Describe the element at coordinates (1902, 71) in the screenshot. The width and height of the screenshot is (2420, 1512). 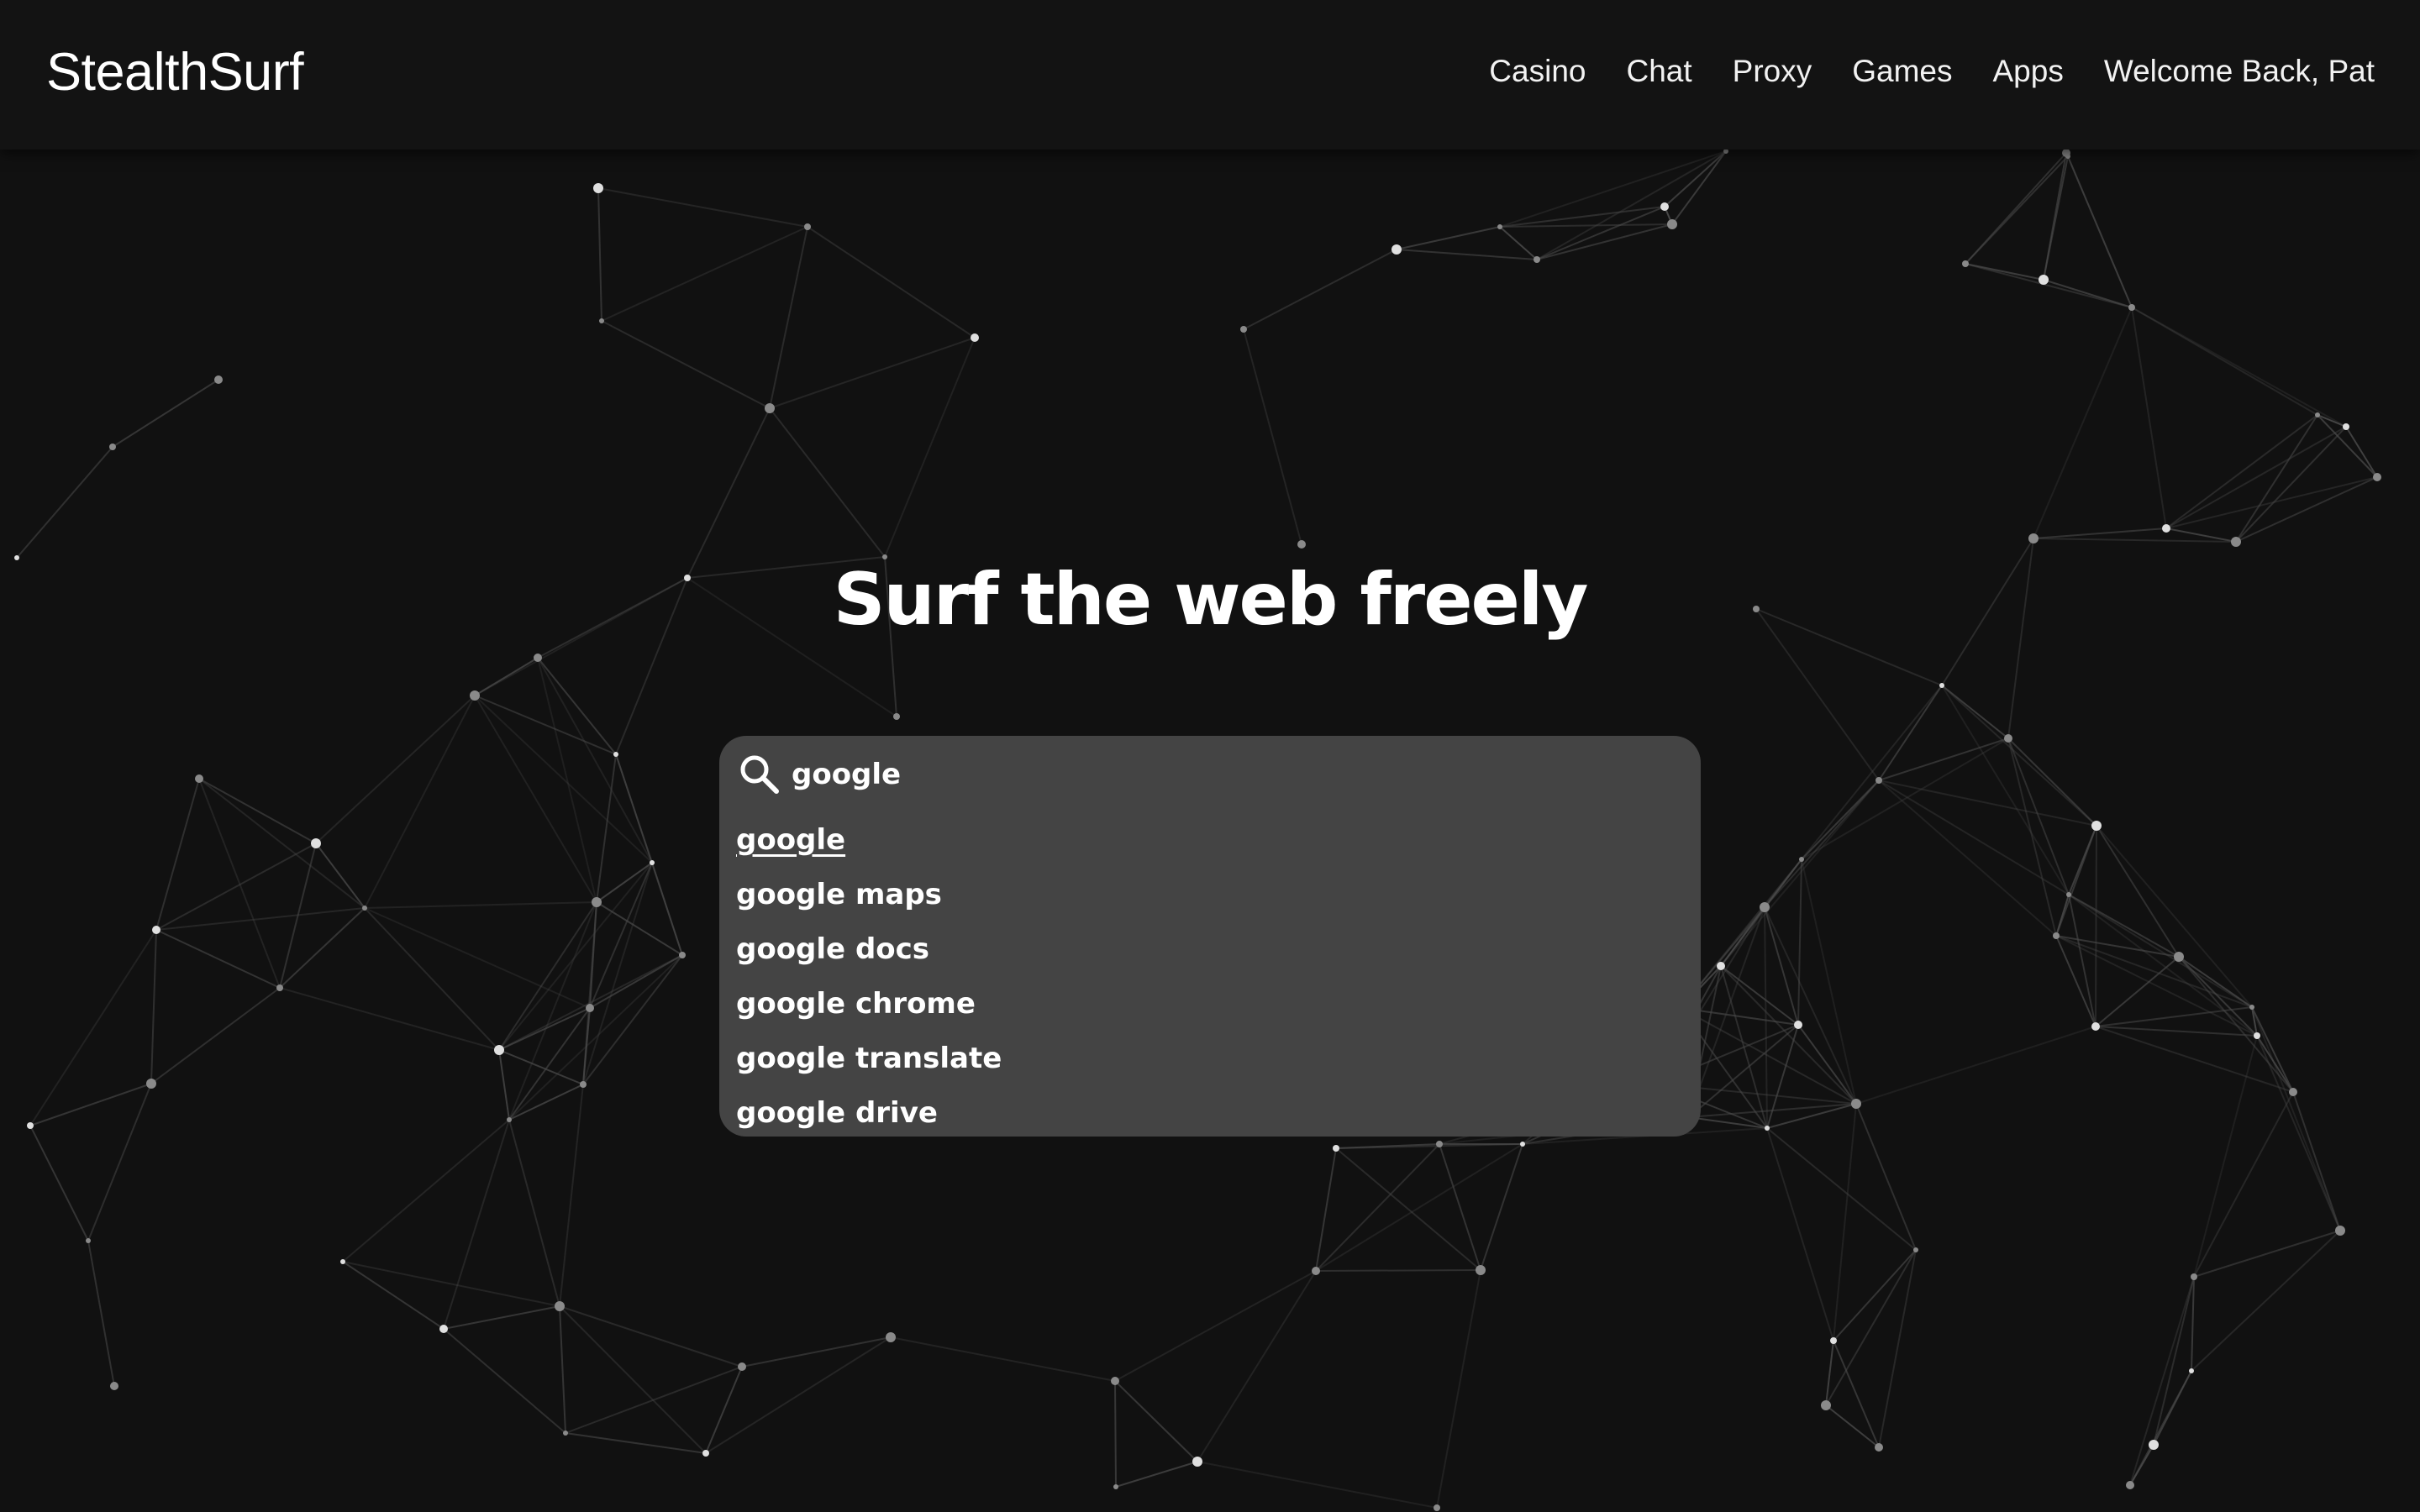
I see `nav-link-games: Games` at that location.